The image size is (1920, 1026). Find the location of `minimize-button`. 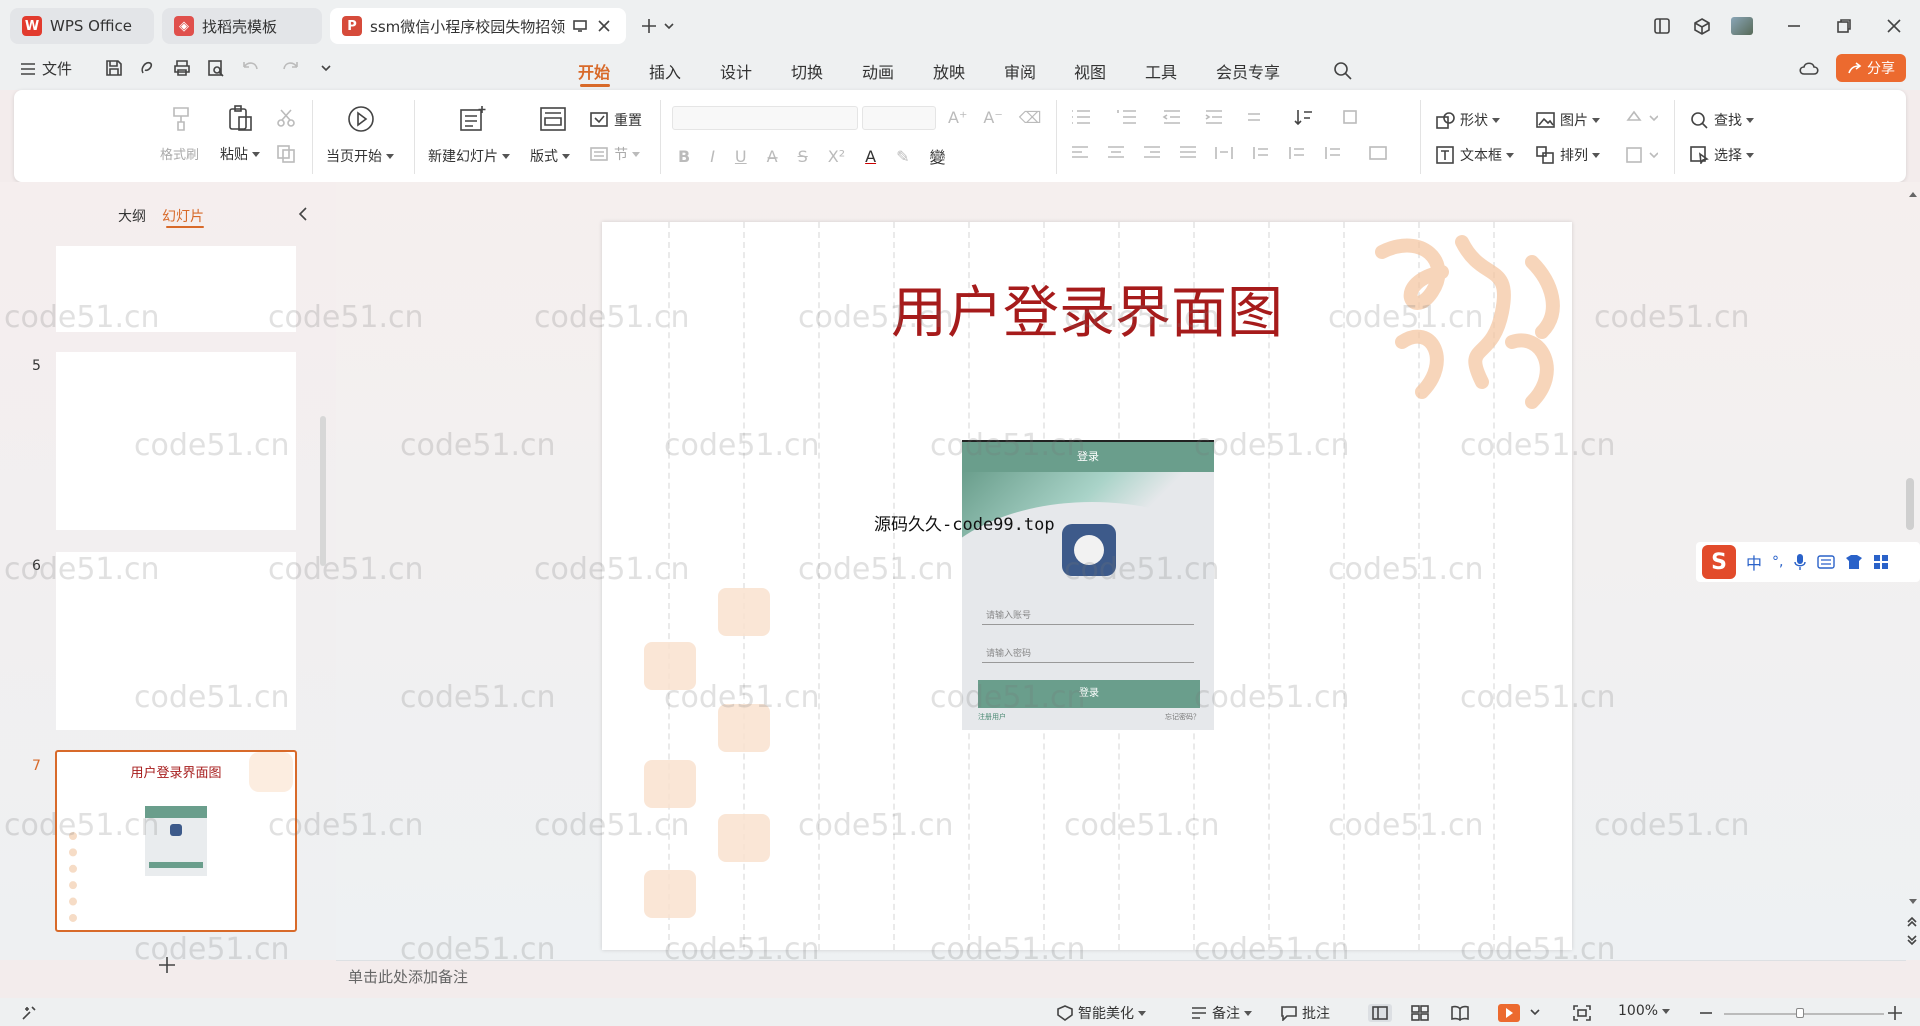

minimize-button is located at coordinates (1794, 26).